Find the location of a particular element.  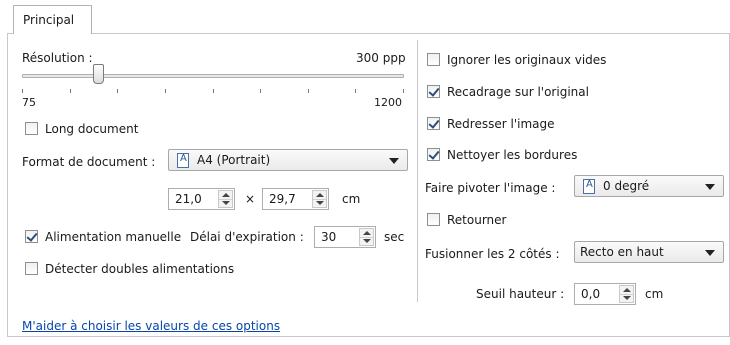

height-threshold-label: Seuil hauteur : is located at coordinates (520, 294).